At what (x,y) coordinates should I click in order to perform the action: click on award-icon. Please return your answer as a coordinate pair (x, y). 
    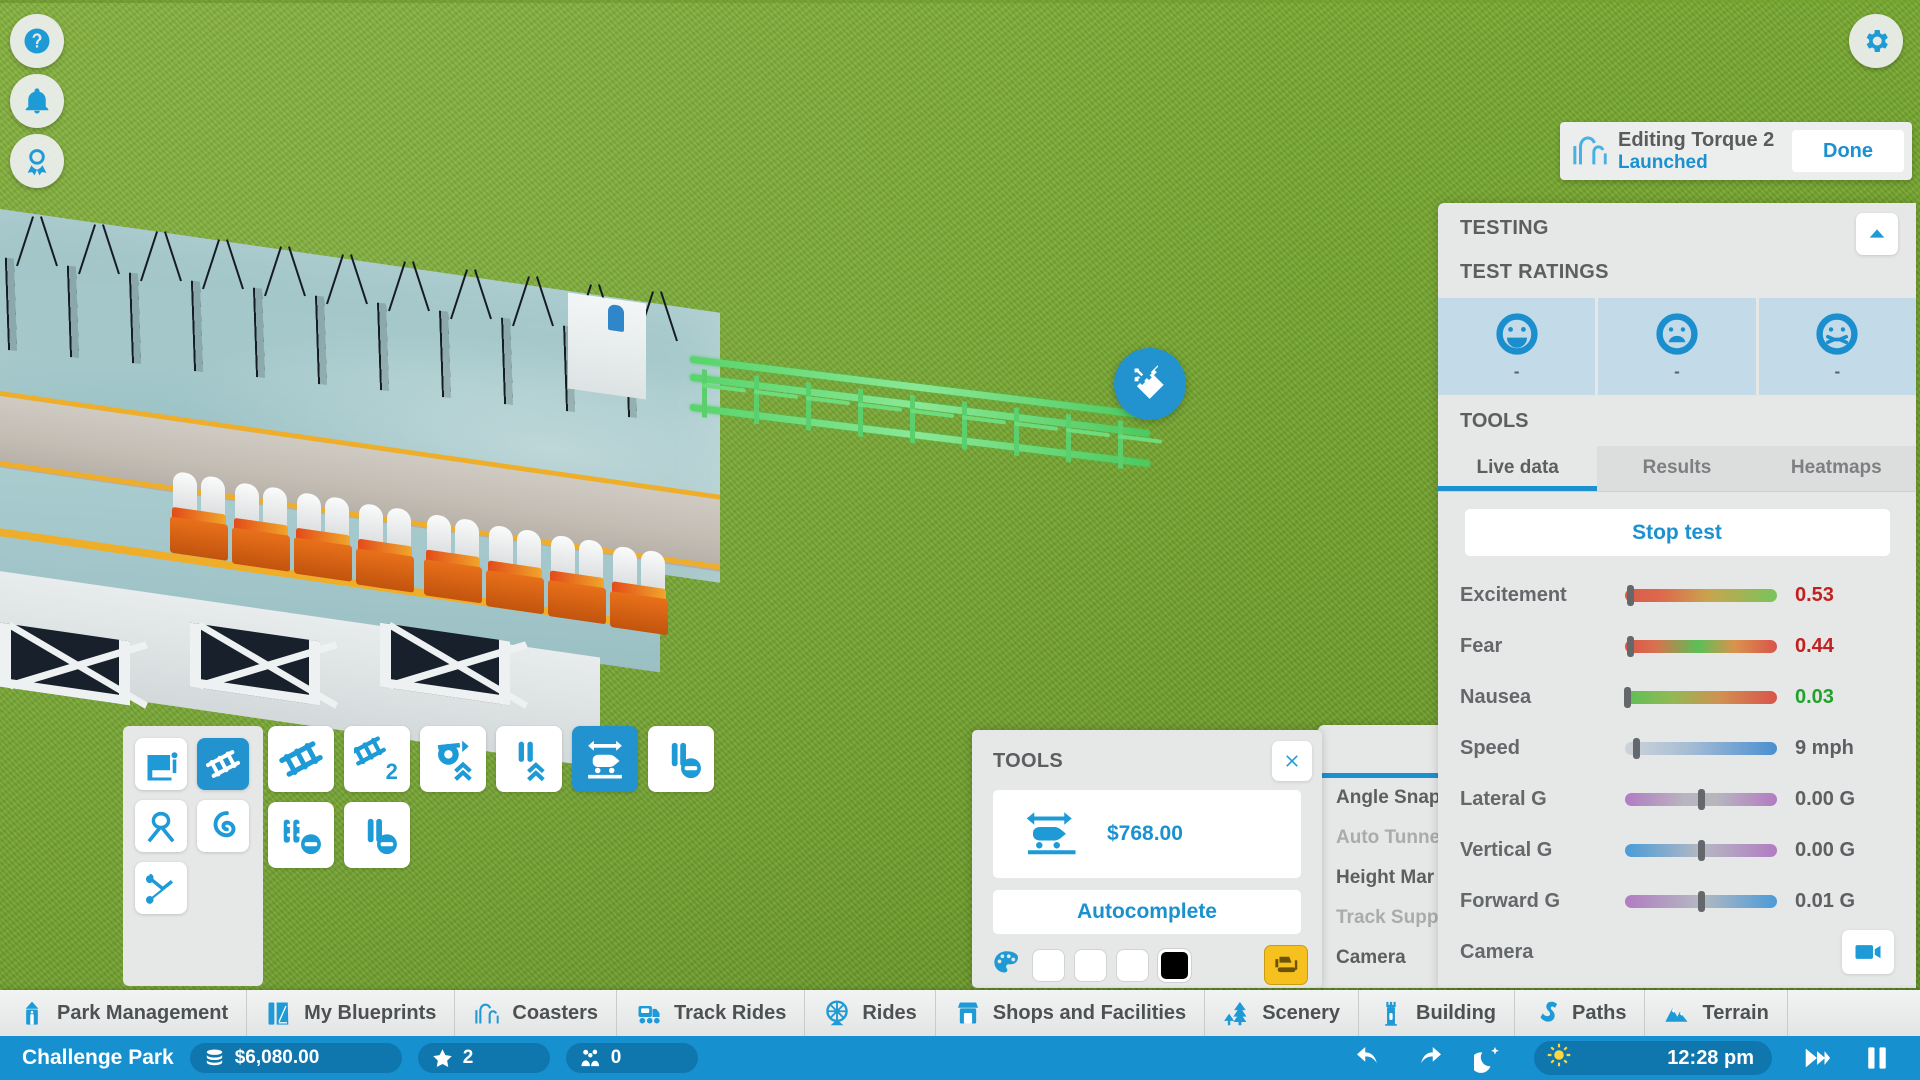
    Looking at the image, I should click on (37, 162).